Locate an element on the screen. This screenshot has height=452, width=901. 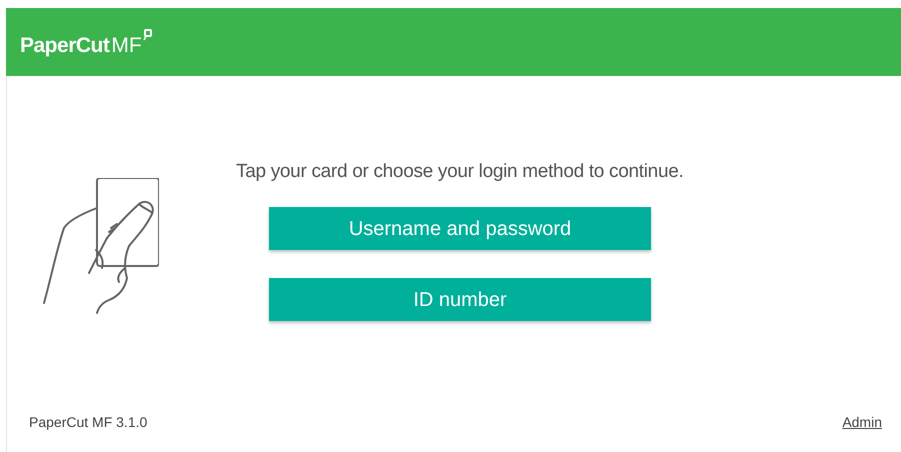
logo: PaperCutMF is located at coordinates (86, 42).